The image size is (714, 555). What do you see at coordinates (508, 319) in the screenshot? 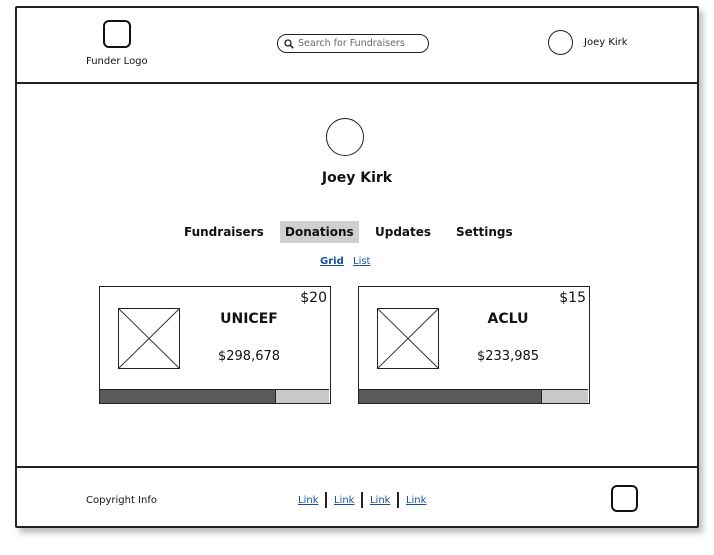
I see `fundraiser-name: ACLU` at bounding box center [508, 319].